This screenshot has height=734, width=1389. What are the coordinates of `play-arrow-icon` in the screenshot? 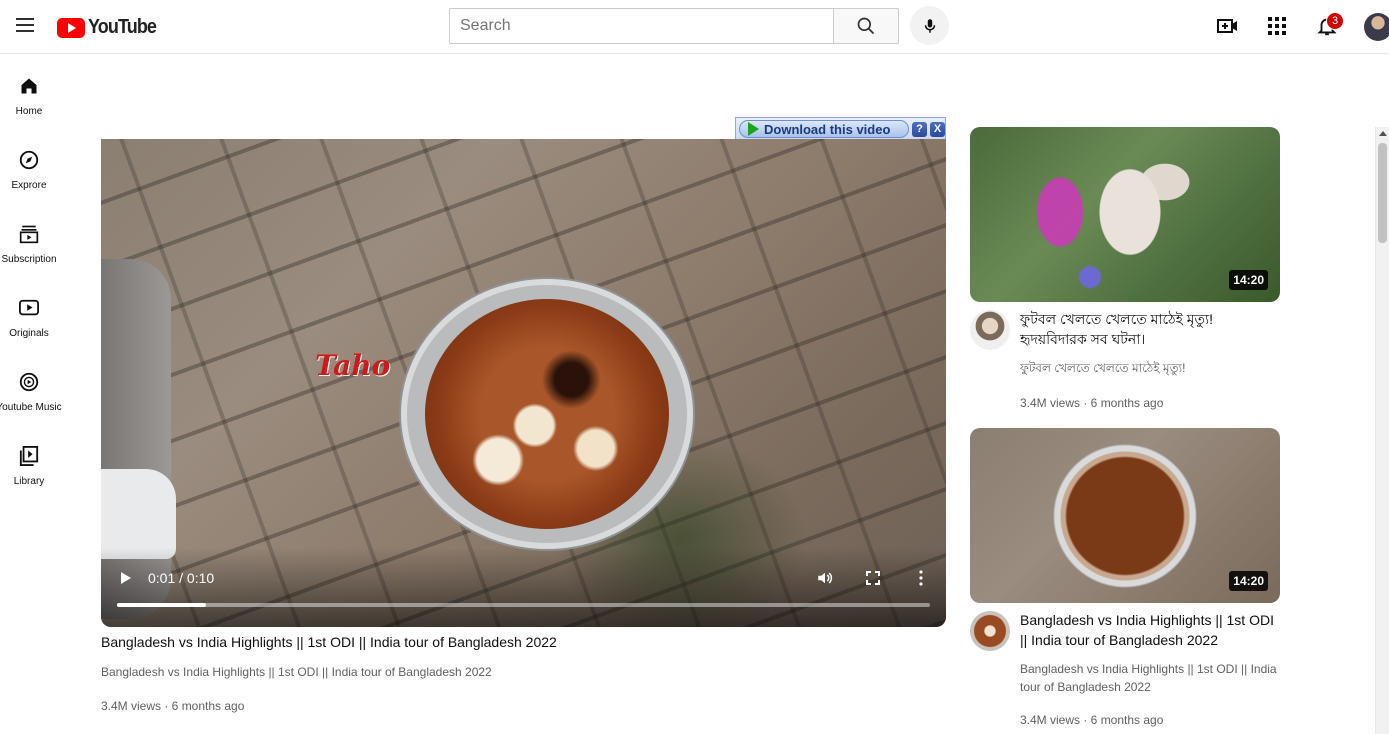 It's located at (753, 129).